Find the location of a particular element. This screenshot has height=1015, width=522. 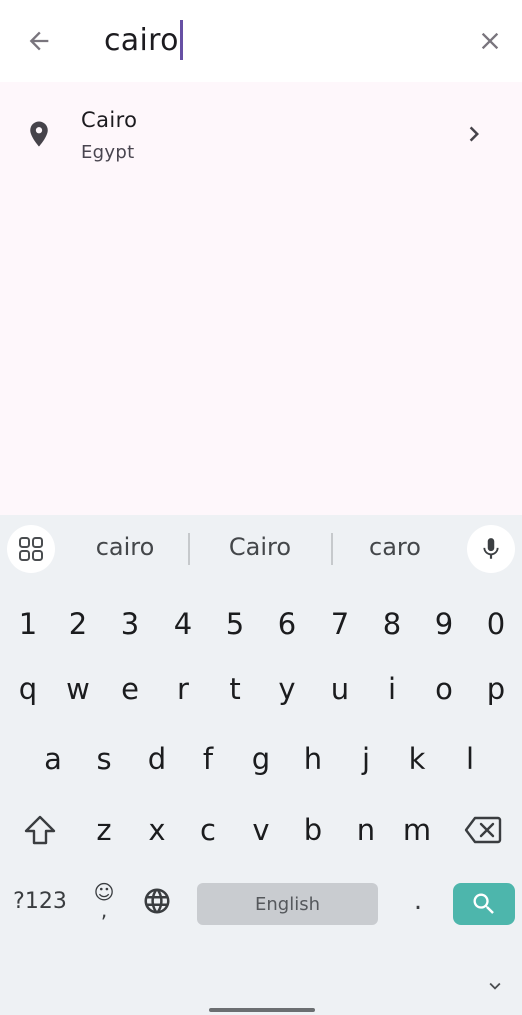

key-7: 7 is located at coordinates (340, 624).